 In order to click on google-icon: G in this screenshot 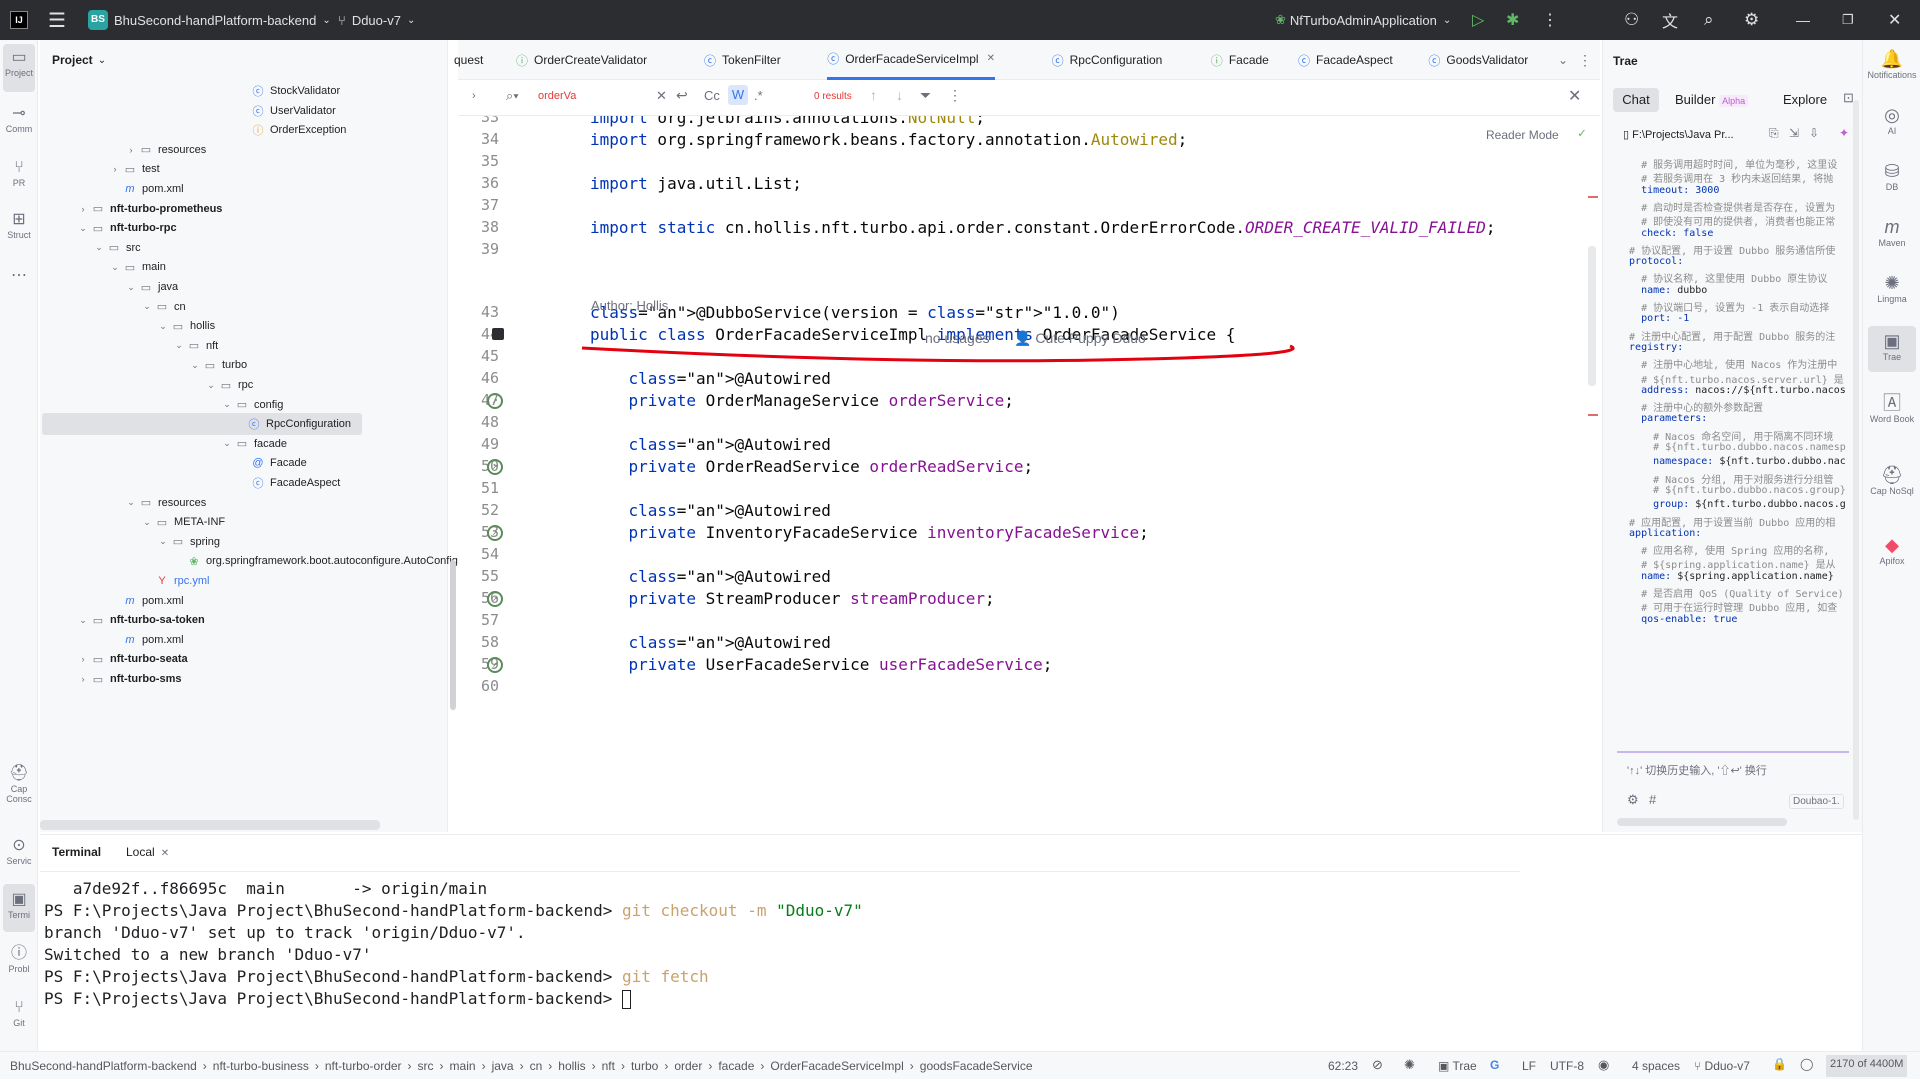, I will do `click(1494, 1065)`.